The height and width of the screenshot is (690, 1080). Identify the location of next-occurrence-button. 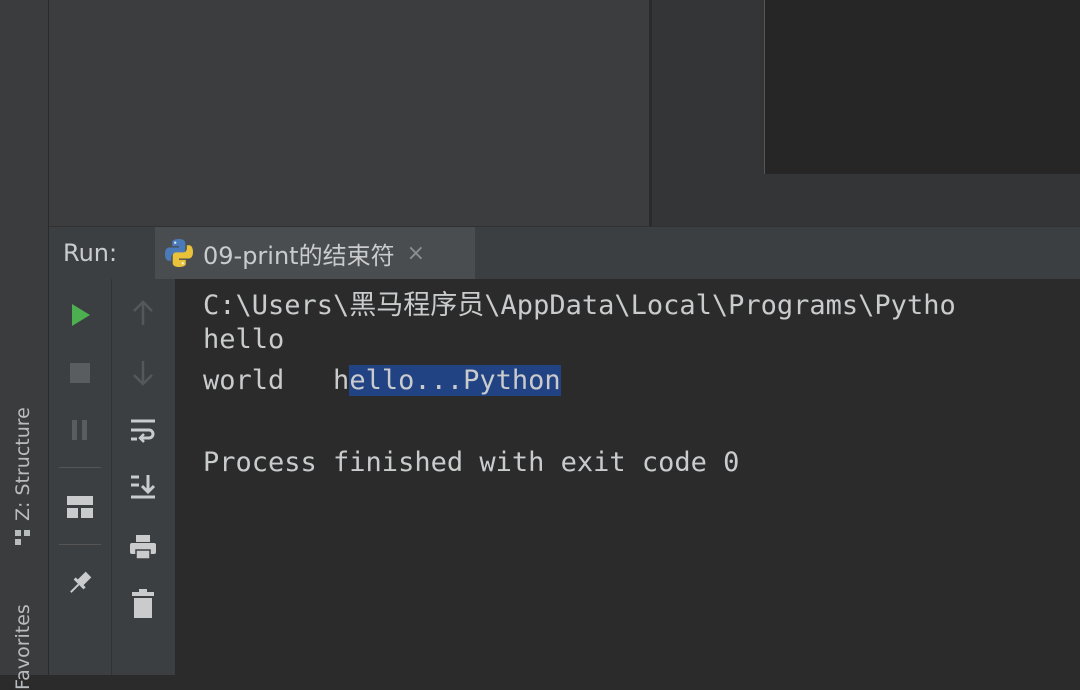
(143, 373).